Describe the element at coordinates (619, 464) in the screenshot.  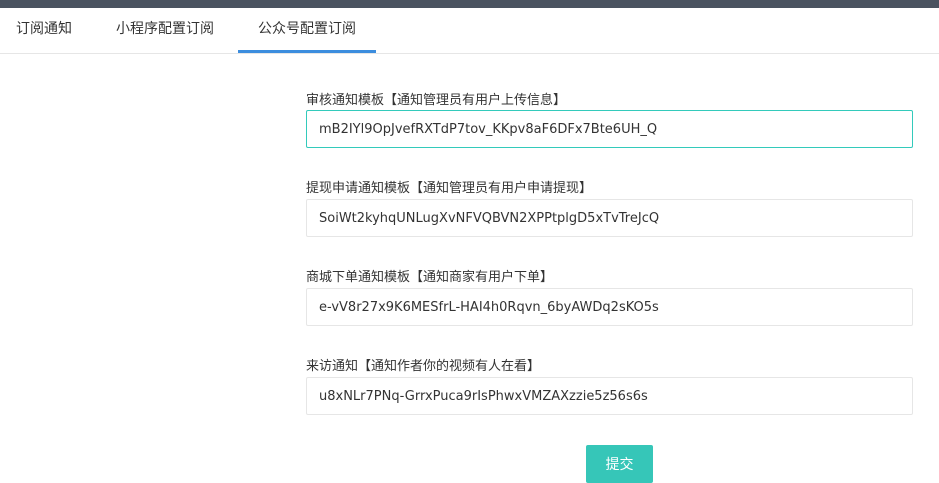
I see `submit-button: 提交` at that location.